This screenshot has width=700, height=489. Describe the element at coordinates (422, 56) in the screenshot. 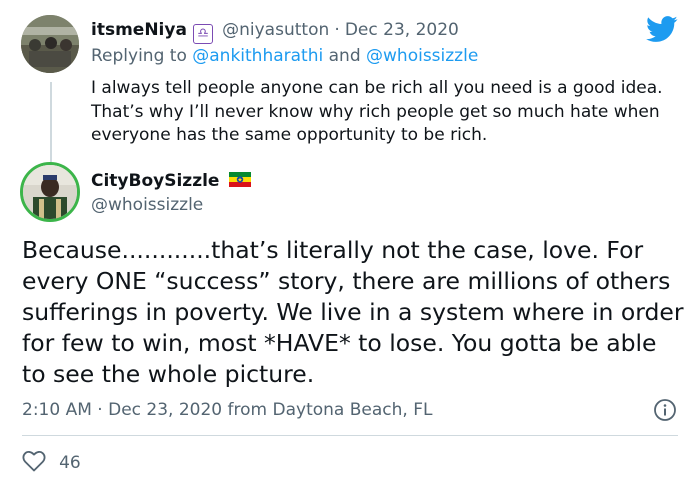

I see `reply-mention-2: @whoissizzle` at that location.